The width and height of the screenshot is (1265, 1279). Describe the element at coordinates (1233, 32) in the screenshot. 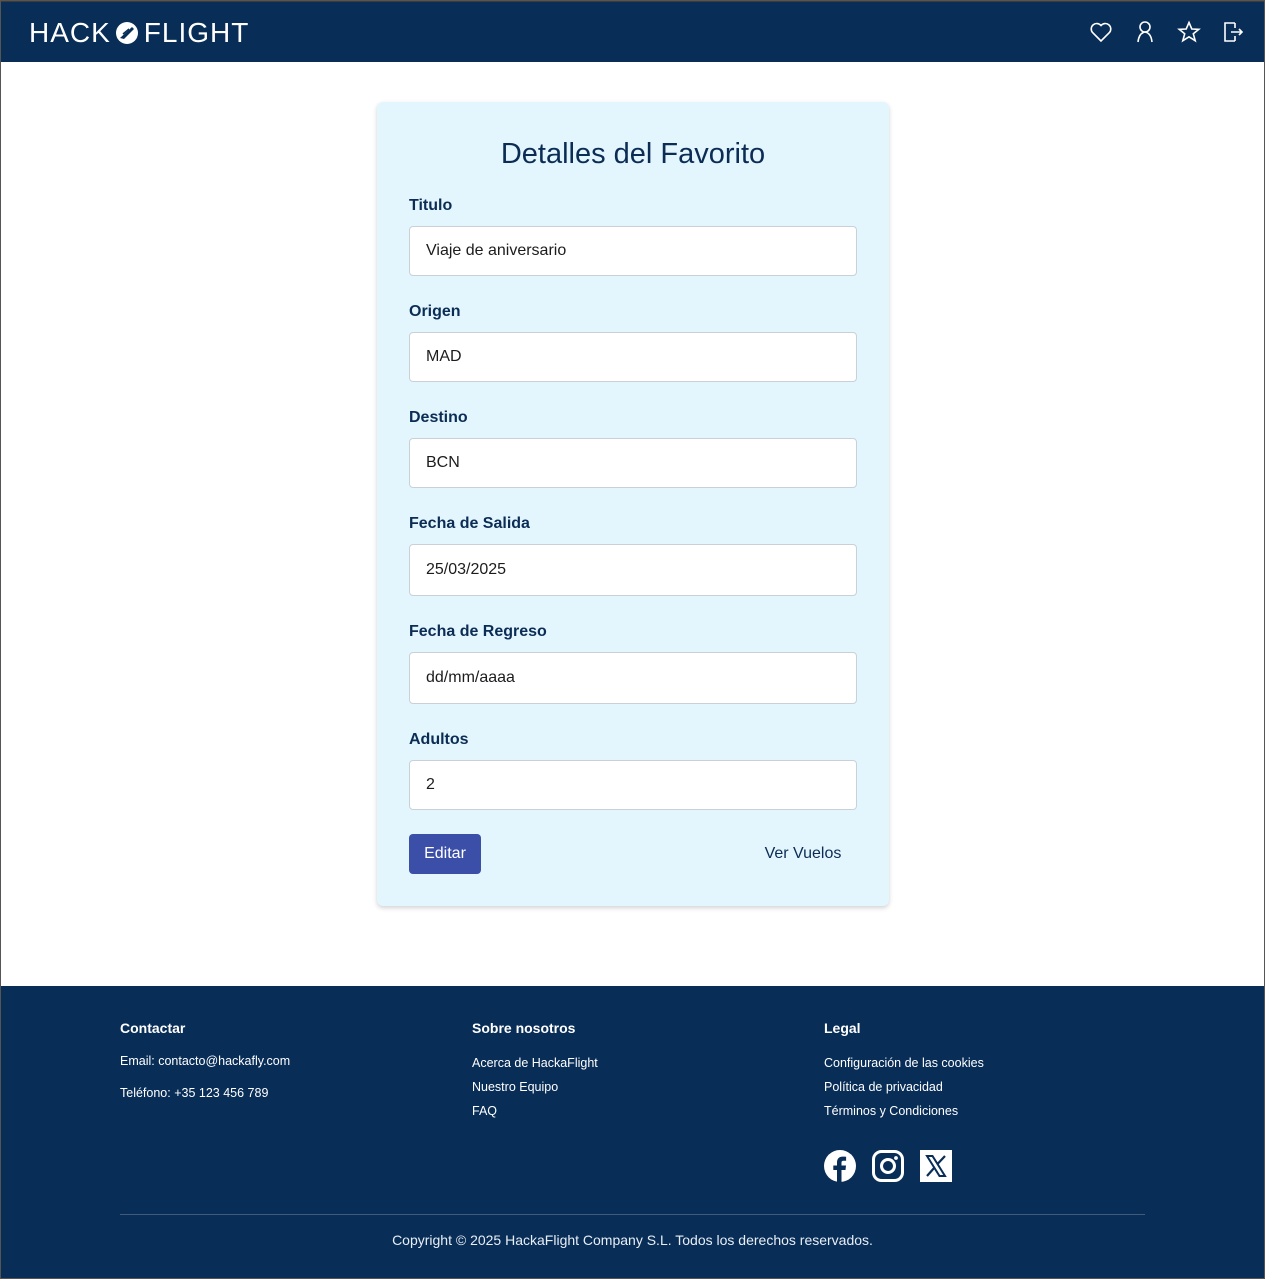

I see `logout-icon` at that location.